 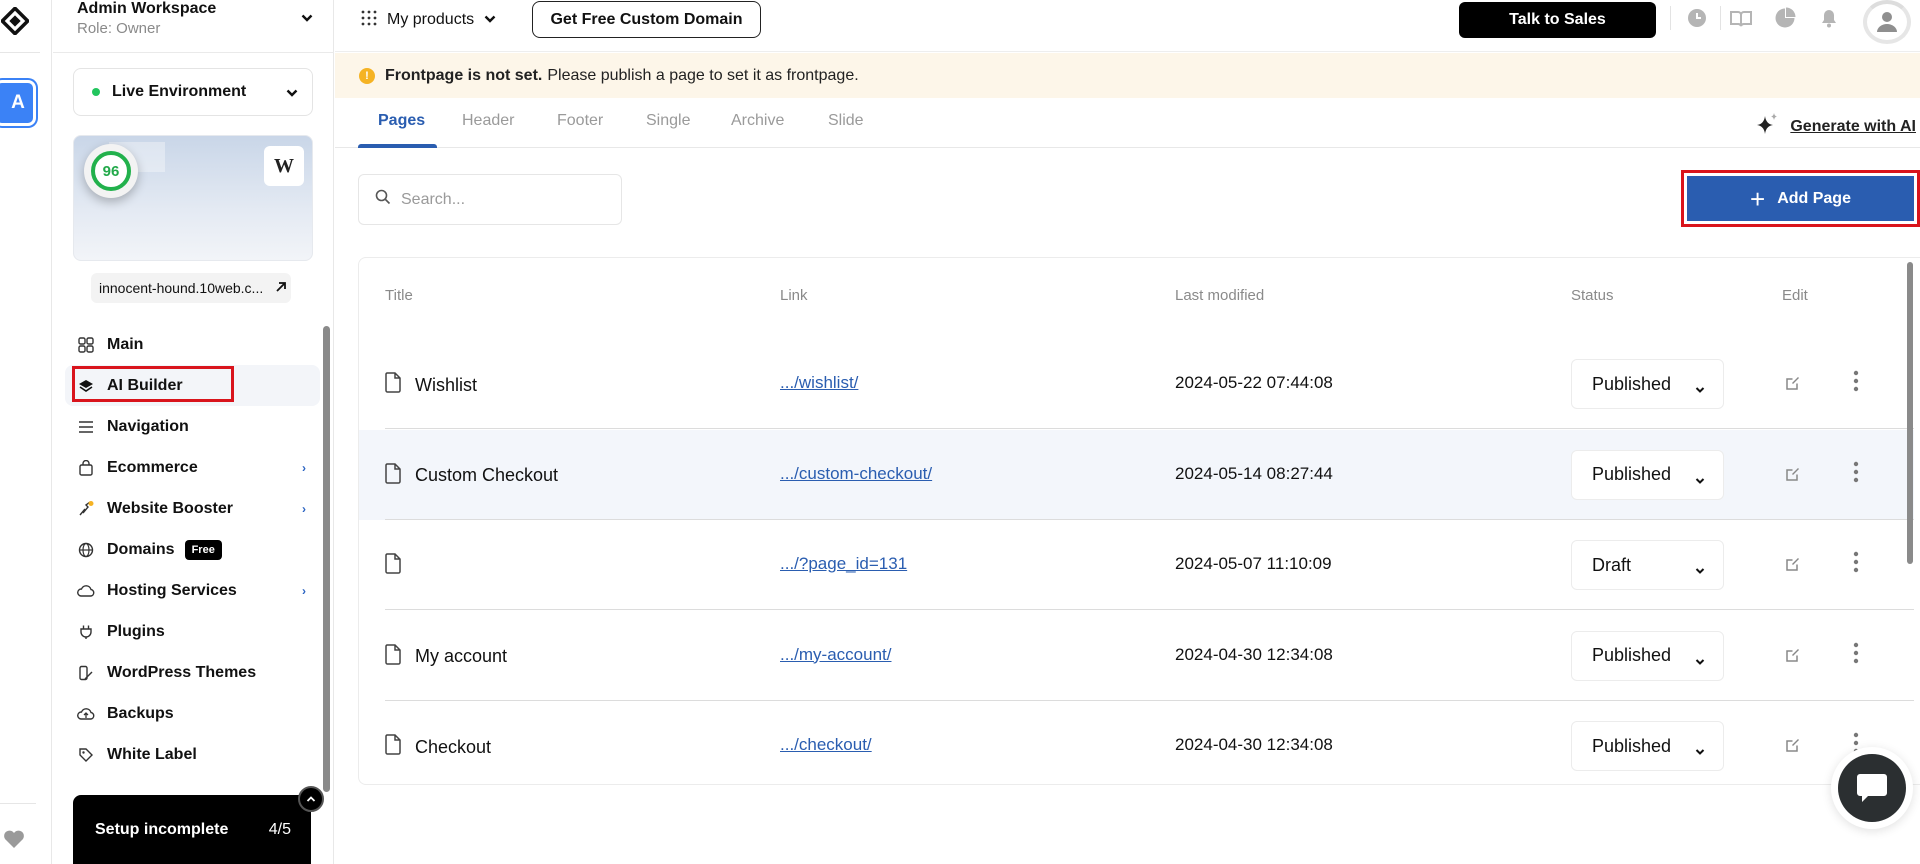 I want to click on sidebar-item-website-booster: Website Booster ›, so click(x=192, y=508).